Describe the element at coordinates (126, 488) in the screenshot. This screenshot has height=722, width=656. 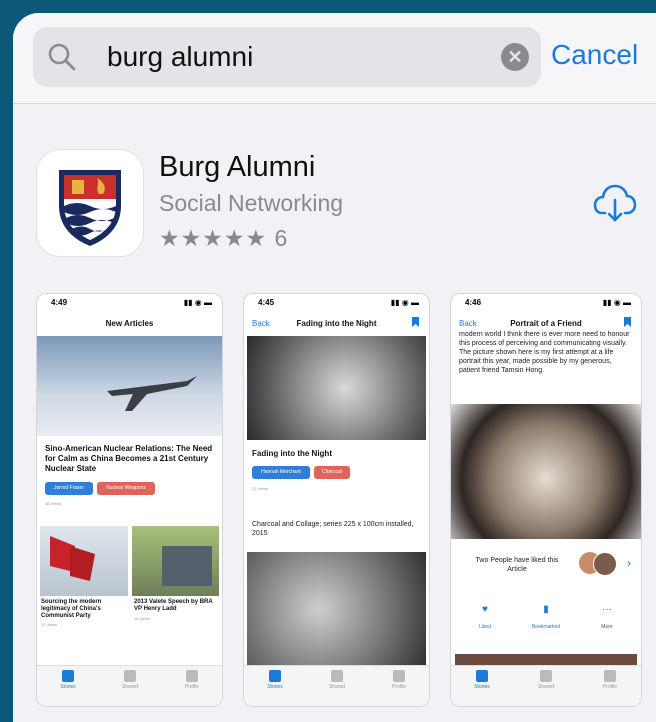
I see `tag-topic: Nuclear Weapons` at that location.